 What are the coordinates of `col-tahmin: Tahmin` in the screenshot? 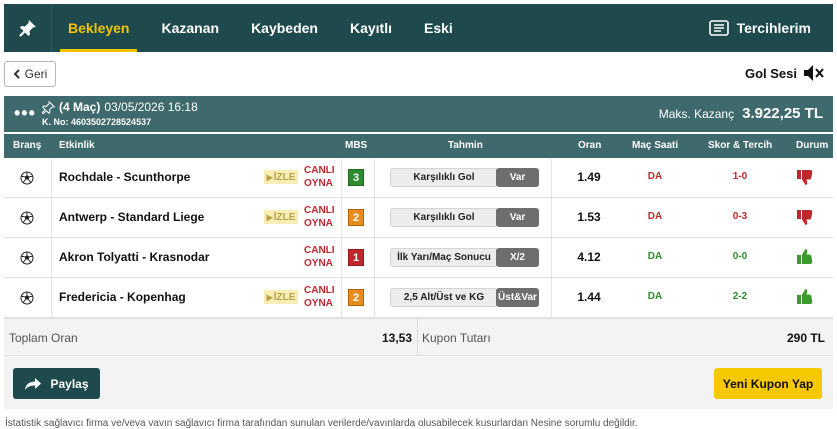 It's located at (465, 145).